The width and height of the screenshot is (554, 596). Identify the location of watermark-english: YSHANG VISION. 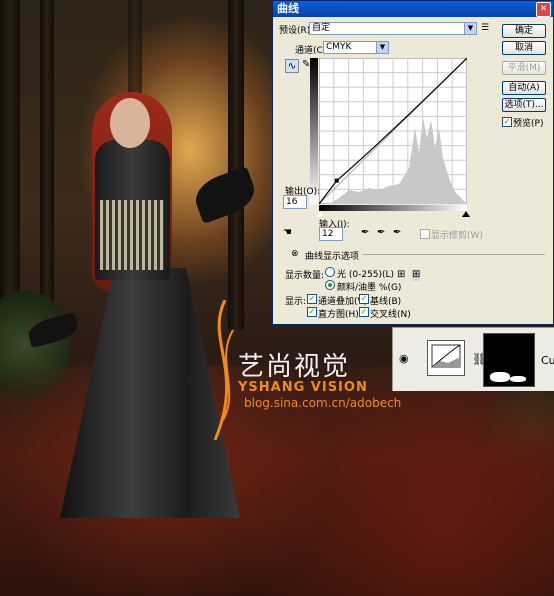
(303, 387).